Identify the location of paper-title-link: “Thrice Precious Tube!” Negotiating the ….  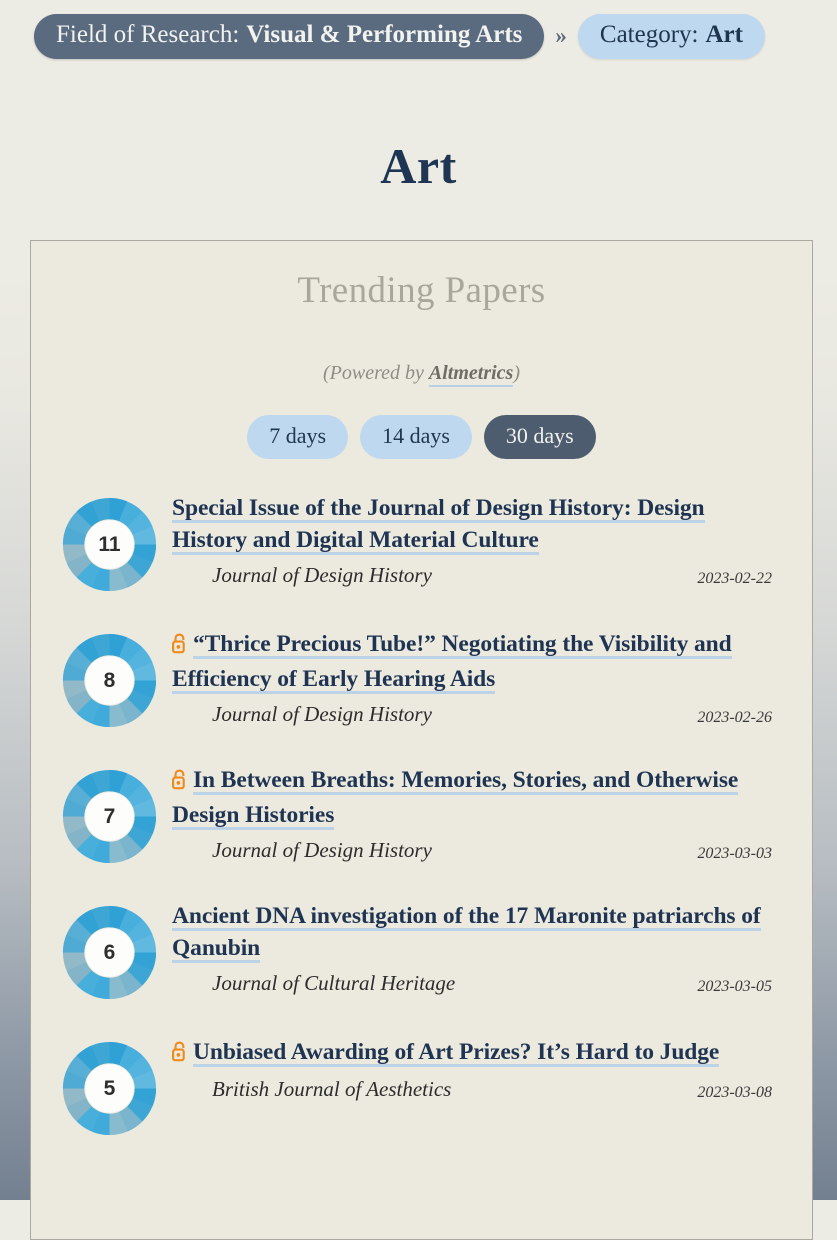
(477, 662).